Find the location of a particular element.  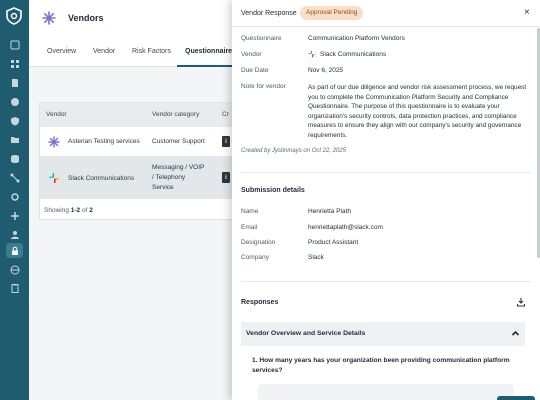

note-label: Note for vendor is located at coordinates (263, 86).